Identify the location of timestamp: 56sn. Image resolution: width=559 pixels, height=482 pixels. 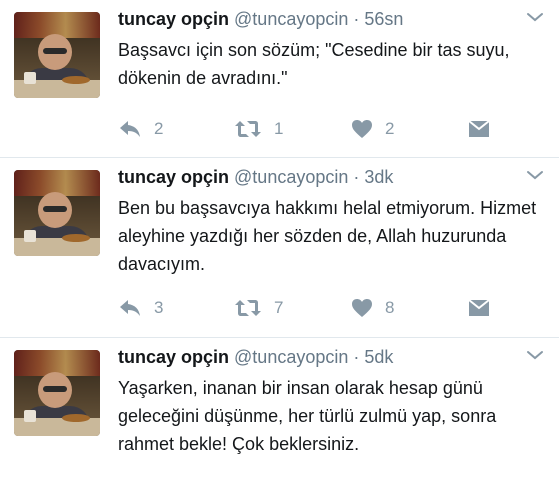
(383, 19).